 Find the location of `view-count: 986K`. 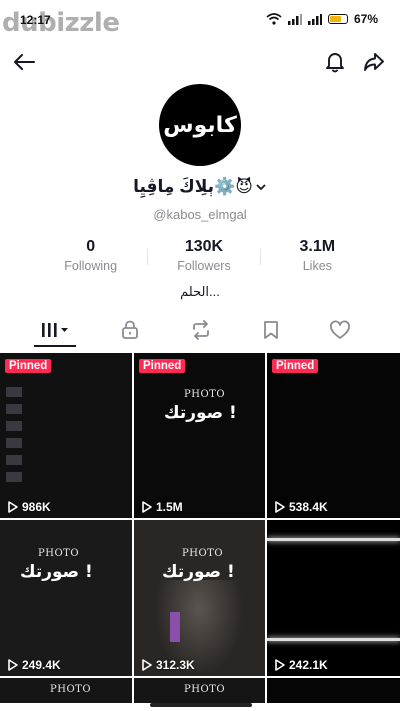

view-count: 986K is located at coordinates (29, 507).